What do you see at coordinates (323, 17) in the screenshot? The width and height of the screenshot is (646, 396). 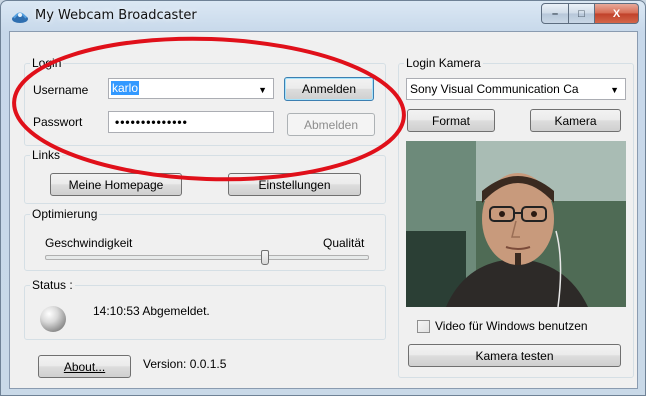 I see `title-bar: My Webcam Broadcaster – □ X` at bounding box center [323, 17].